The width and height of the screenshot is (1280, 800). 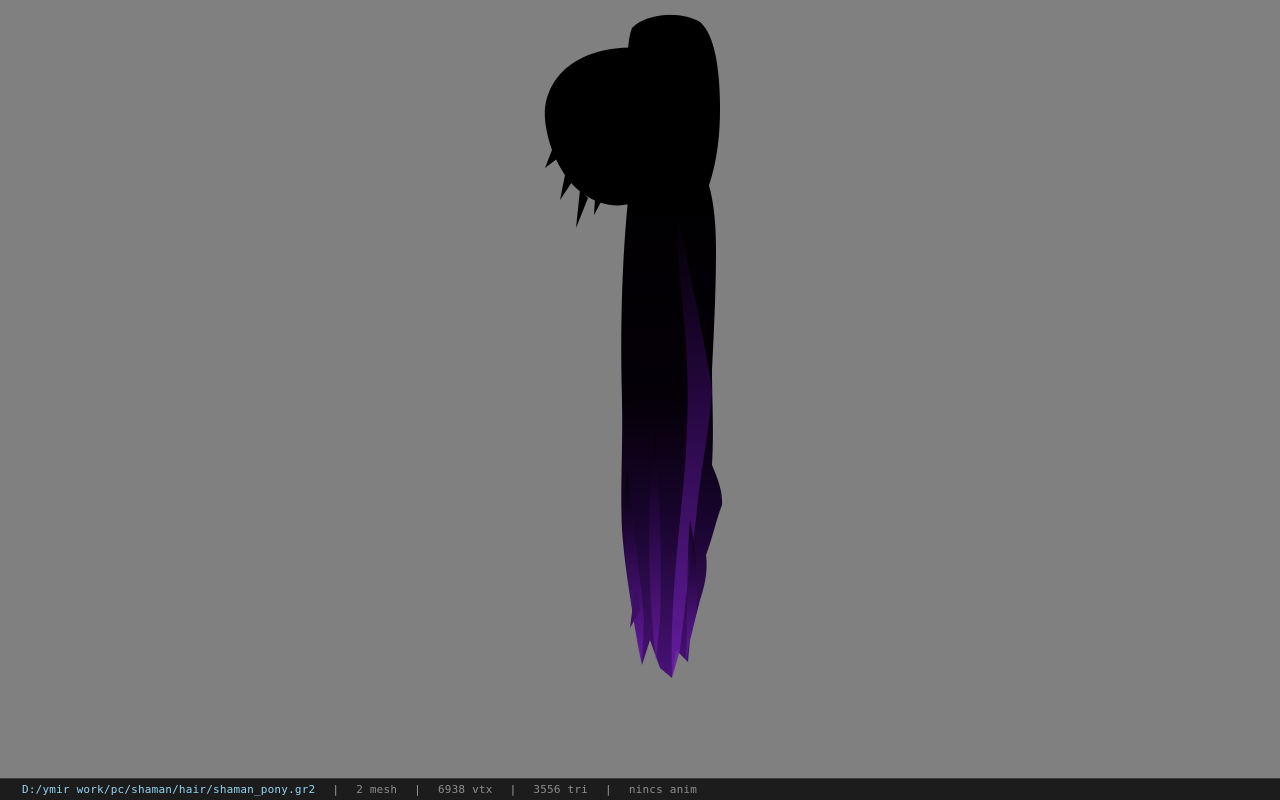 I want to click on animation-status-label: nincs anim, so click(x=663, y=789).